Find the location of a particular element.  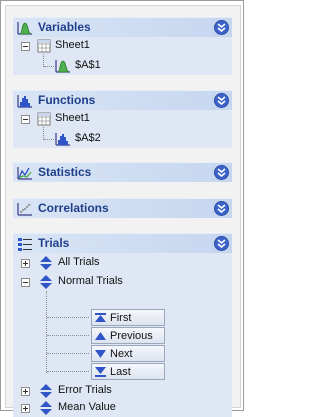

variables-sheet-label: Sheet1 is located at coordinates (72, 45).